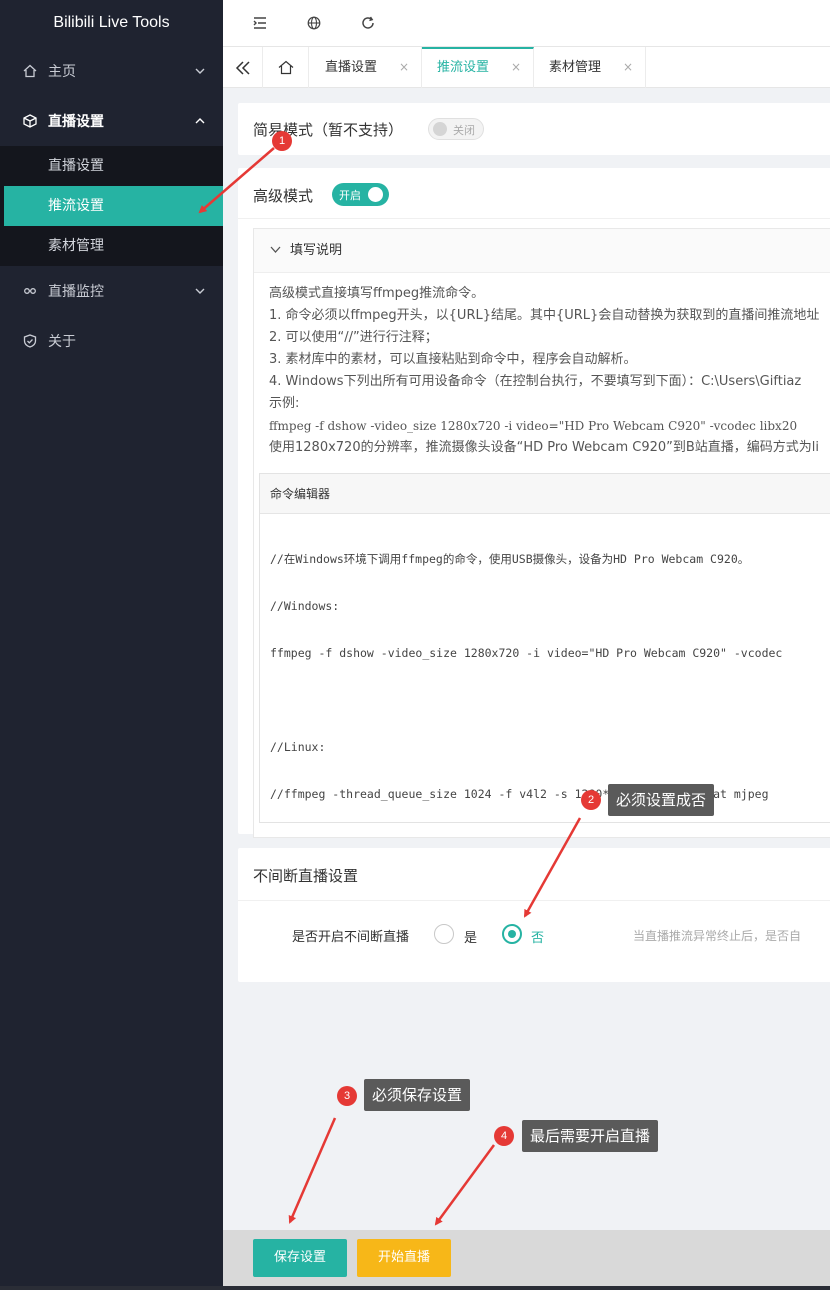 Image resolution: width=830 pixels, height=1290 pixels. What do you see at coordinates (62, 342) in the screenshot?
I see `sidebar-item-label: 关于` at bounding box center [62, 342].